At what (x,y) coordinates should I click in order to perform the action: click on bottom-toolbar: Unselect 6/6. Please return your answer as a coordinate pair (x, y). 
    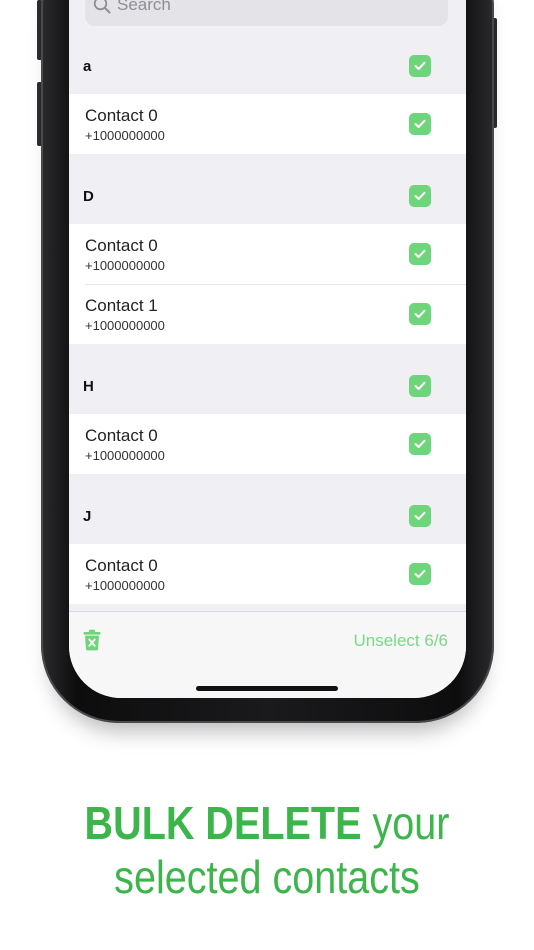
    Looking at the image, I should click on (267, 654).